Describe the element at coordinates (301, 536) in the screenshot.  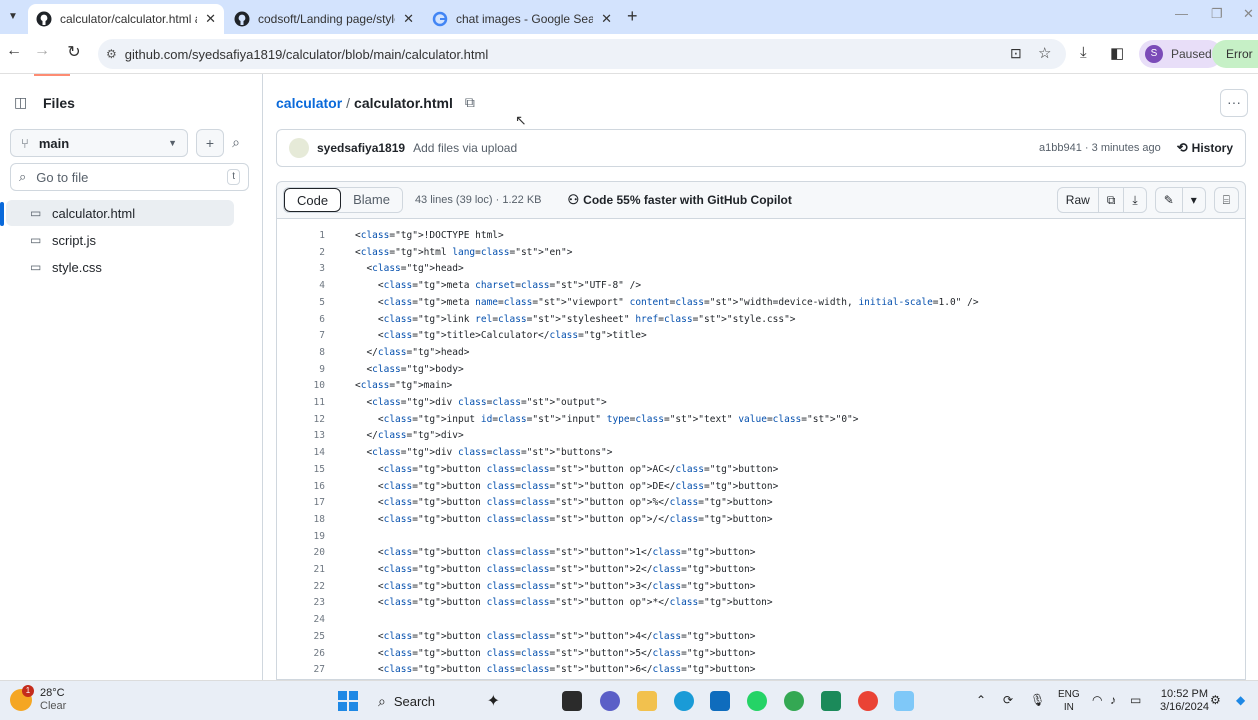
I see `line-number: 19` at that location.